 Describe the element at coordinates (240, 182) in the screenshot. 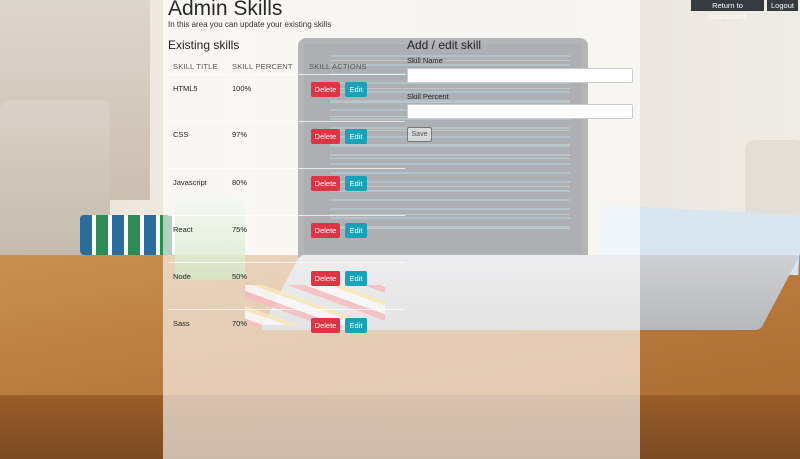

I see `skill-percent-cell: 80%` at that location.